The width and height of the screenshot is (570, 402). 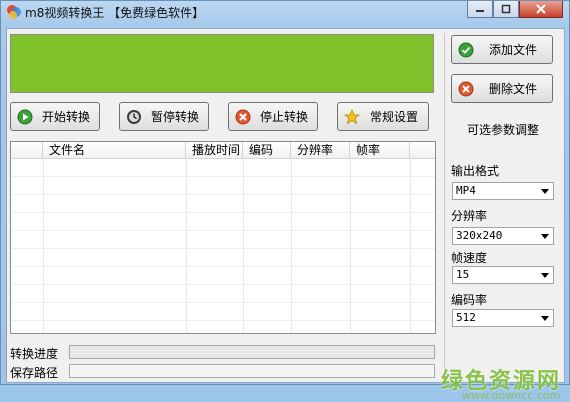 I want to click on maximize-icon, so click(x=506, y=9).